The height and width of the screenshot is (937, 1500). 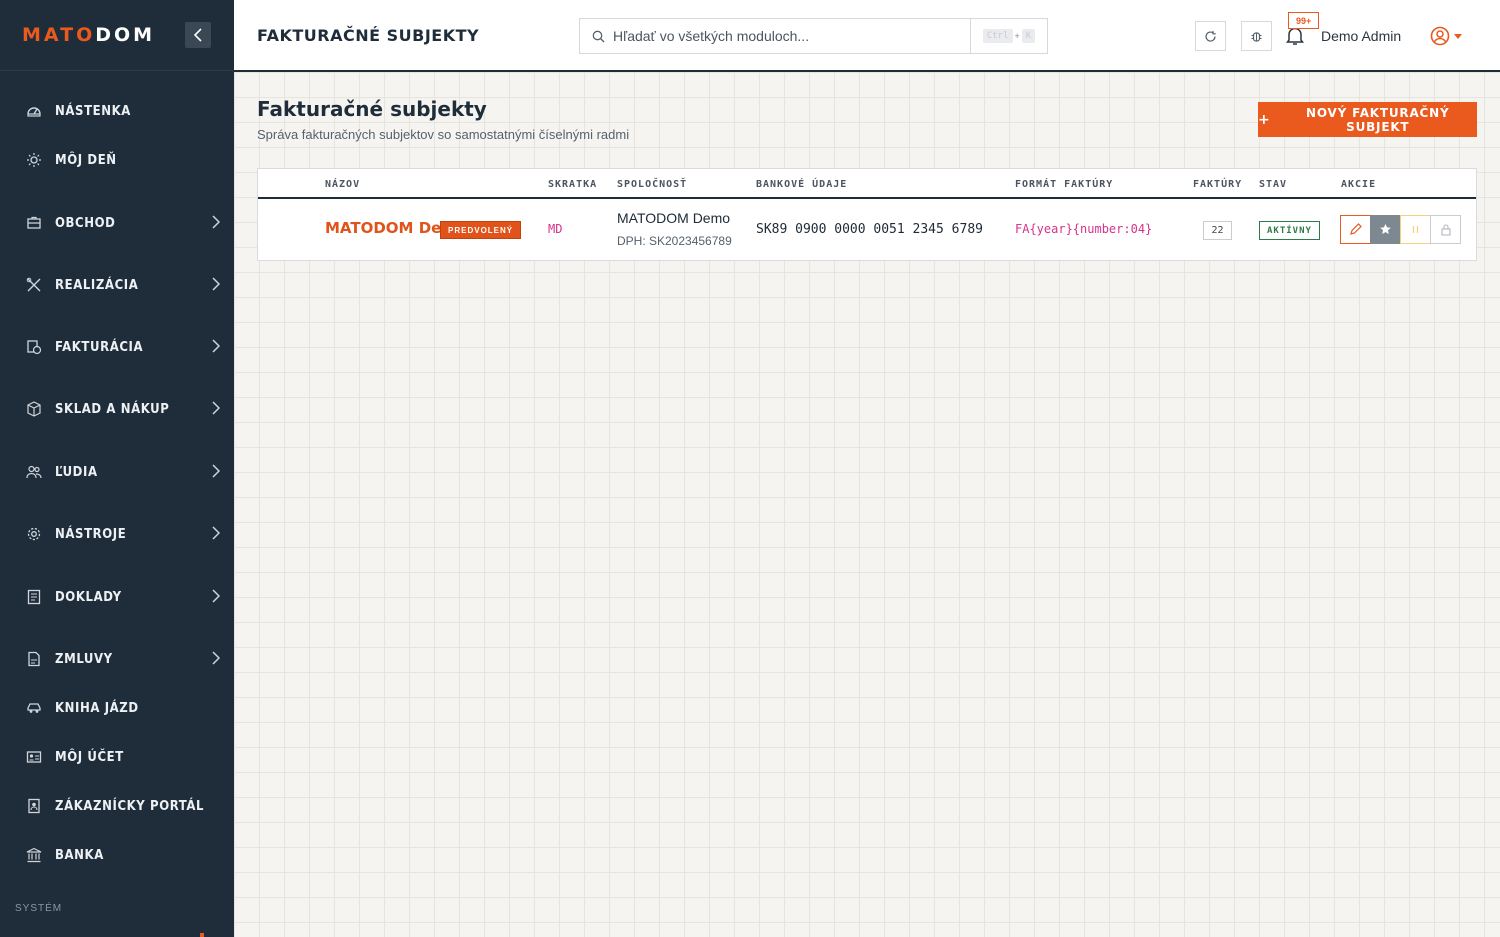 What do you see at coordinates (1217, 184) in the screenshot?
I see `column-header-invoices: Faktúry` at bounding box center [1217, 184].